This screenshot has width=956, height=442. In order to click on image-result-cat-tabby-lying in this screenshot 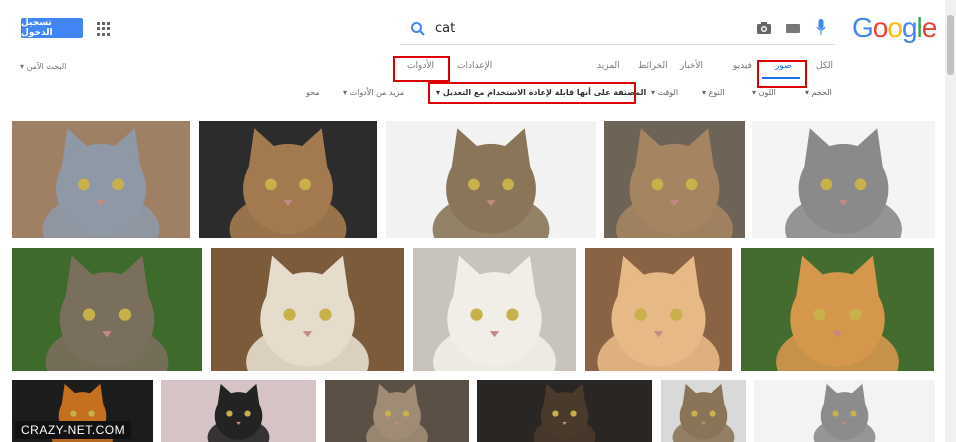, I will do `click(491, 179)`.